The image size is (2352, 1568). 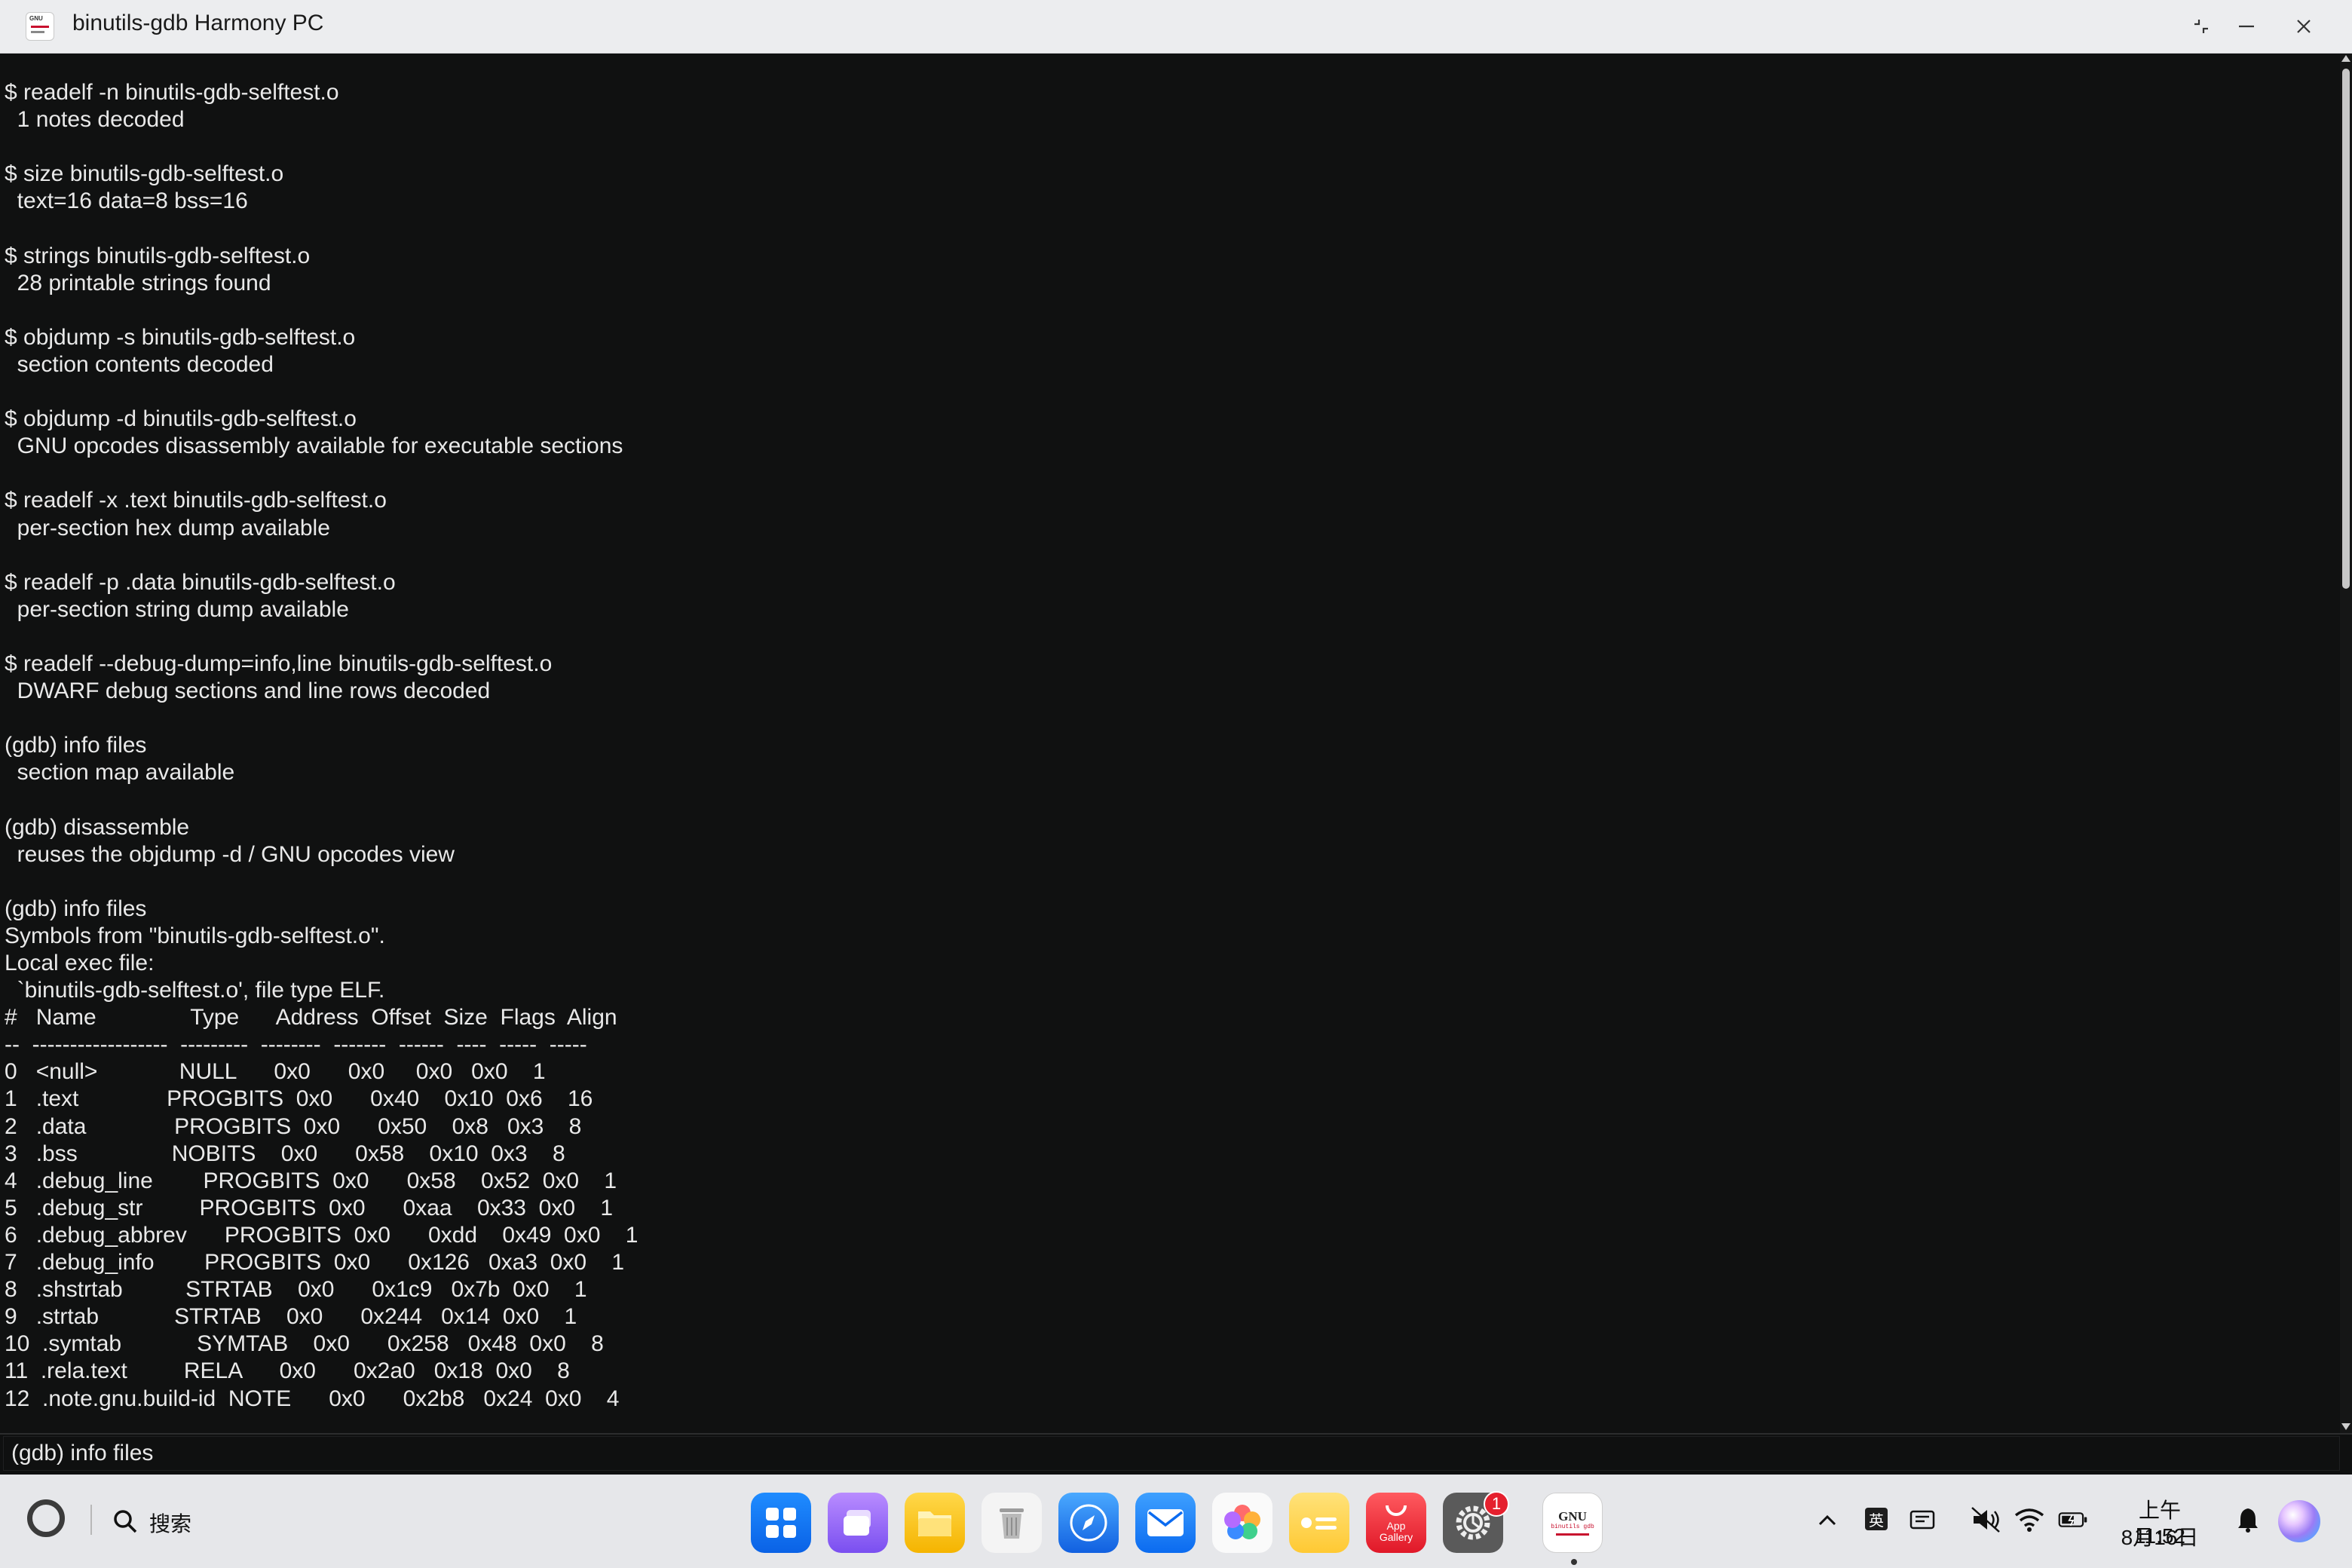 What do you see at coordinates (1574, 1562) in the screenshot?
I see `active-app-indicator` at bounding box center [1574, 1562].